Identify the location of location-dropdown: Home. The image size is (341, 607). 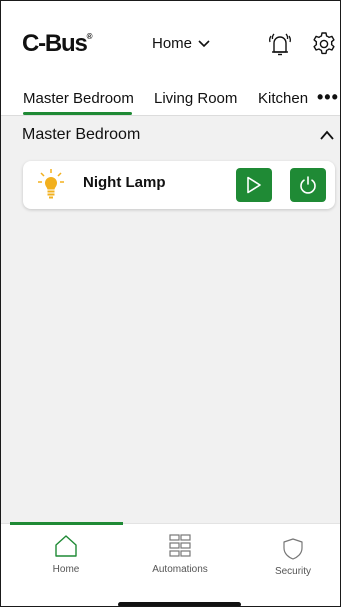
(181, 43).